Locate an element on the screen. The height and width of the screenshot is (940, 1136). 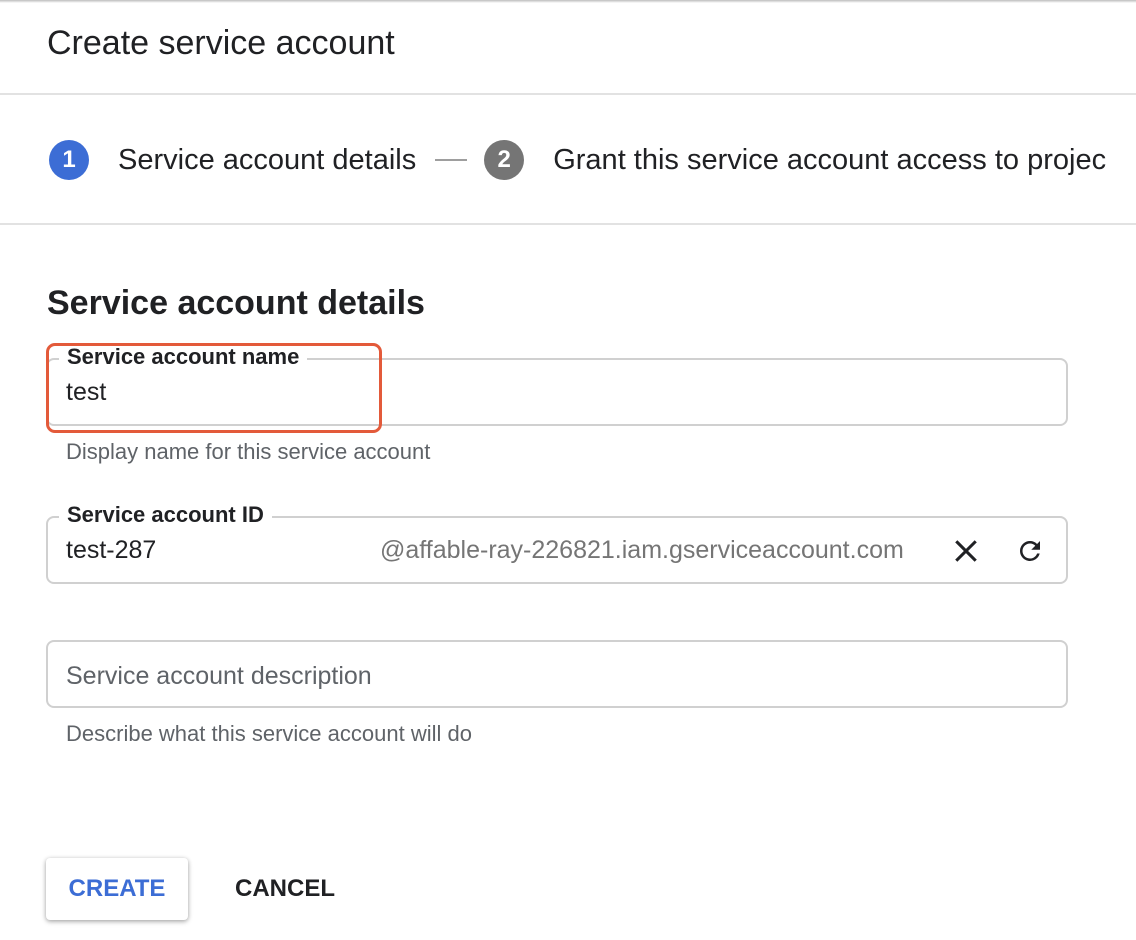
stepper-divider is located at coordinates (568, 224).